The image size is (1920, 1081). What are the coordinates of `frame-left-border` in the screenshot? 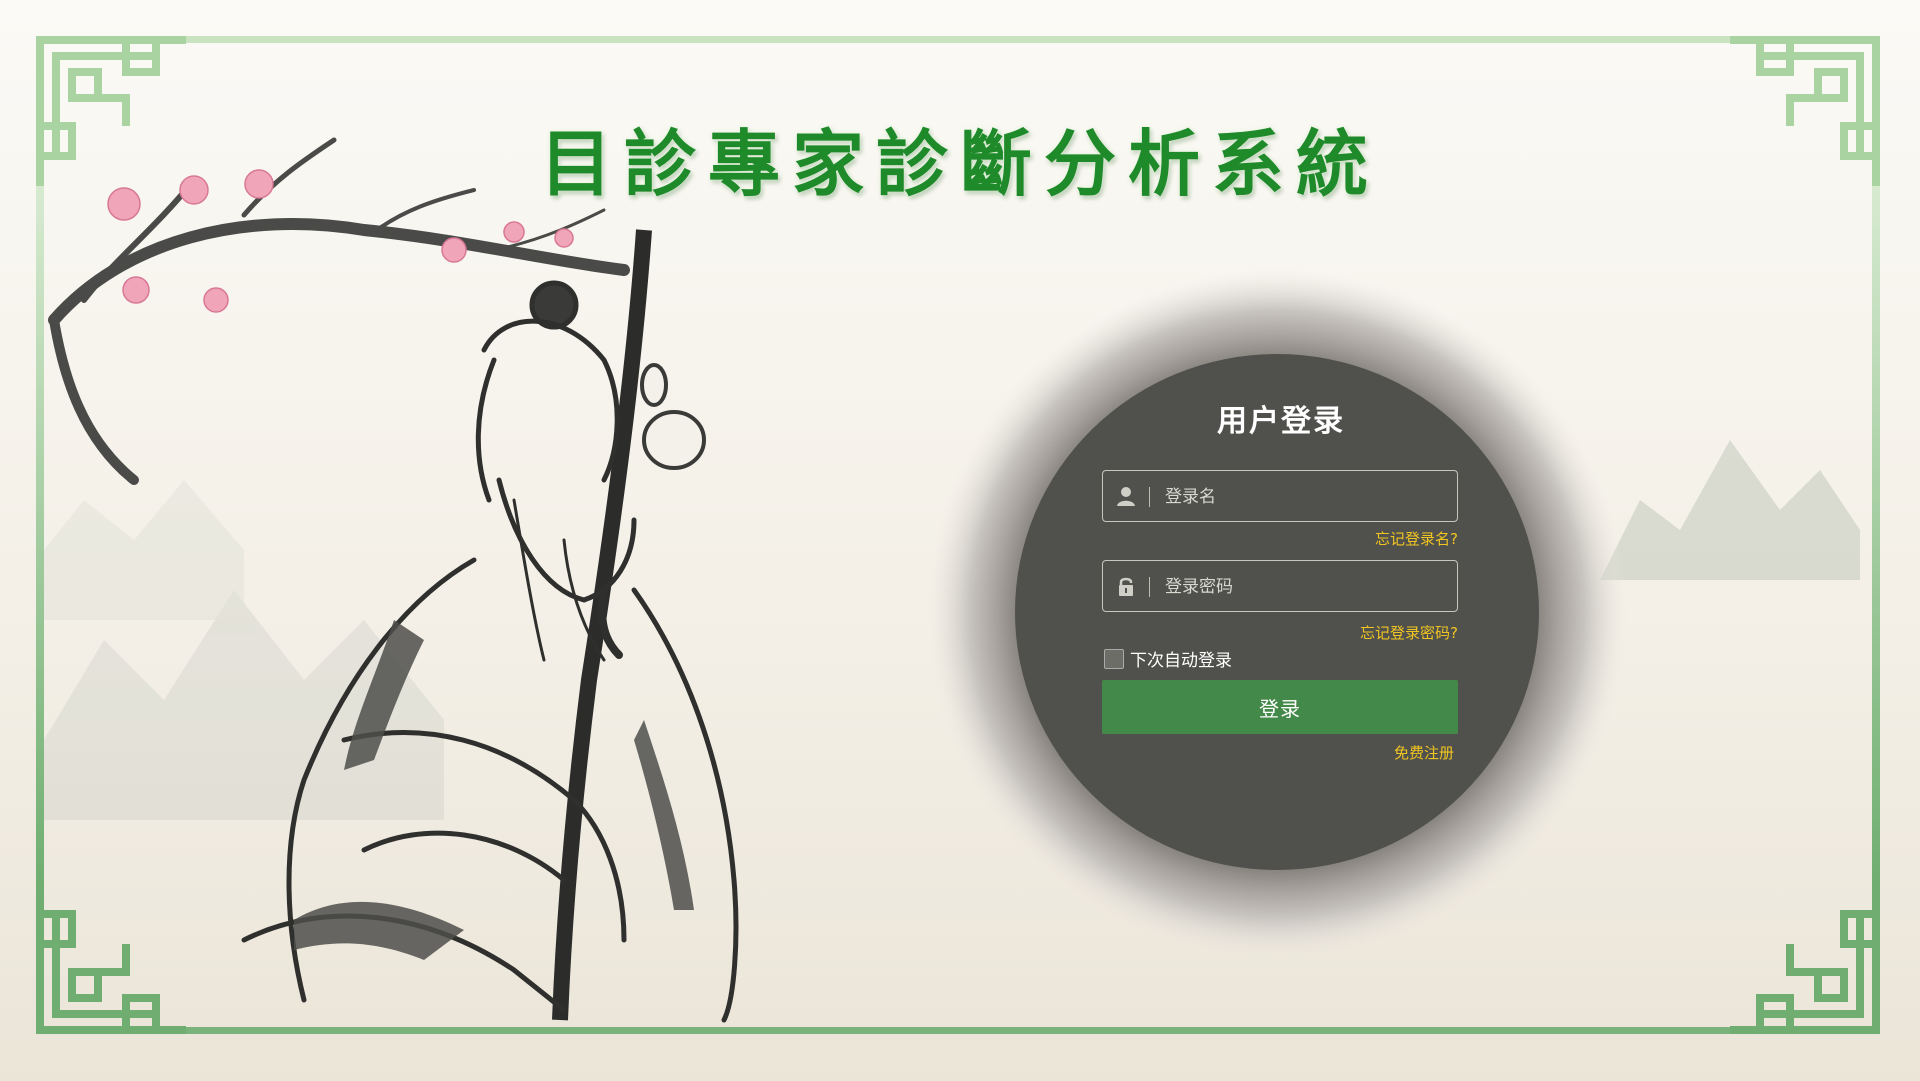 It's located at (40, 535).